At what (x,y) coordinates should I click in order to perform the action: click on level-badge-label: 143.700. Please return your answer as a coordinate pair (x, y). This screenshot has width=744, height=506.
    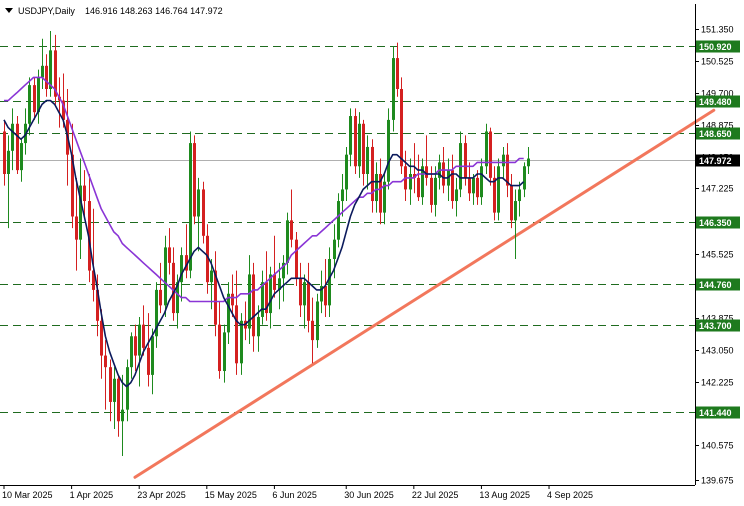
    Looking at the image, I should click on (715, 326).